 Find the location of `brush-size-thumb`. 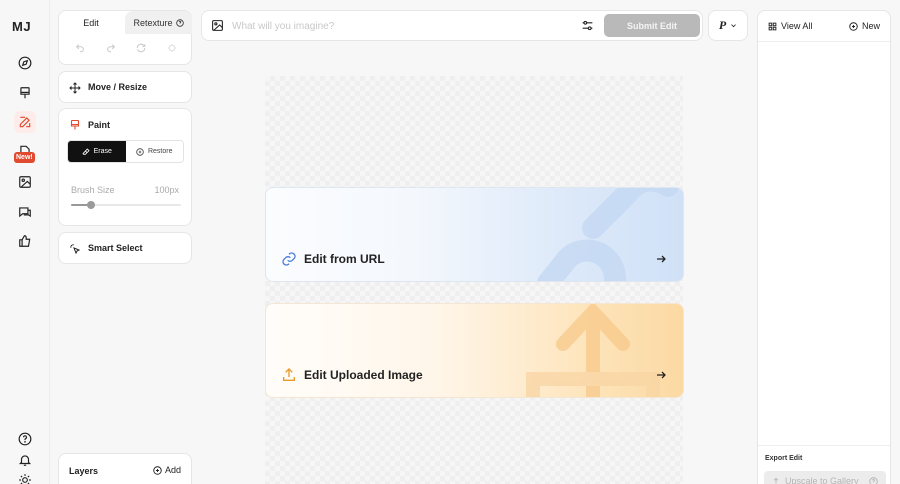

brush-size-thumb is located at coordinates (90, 205).